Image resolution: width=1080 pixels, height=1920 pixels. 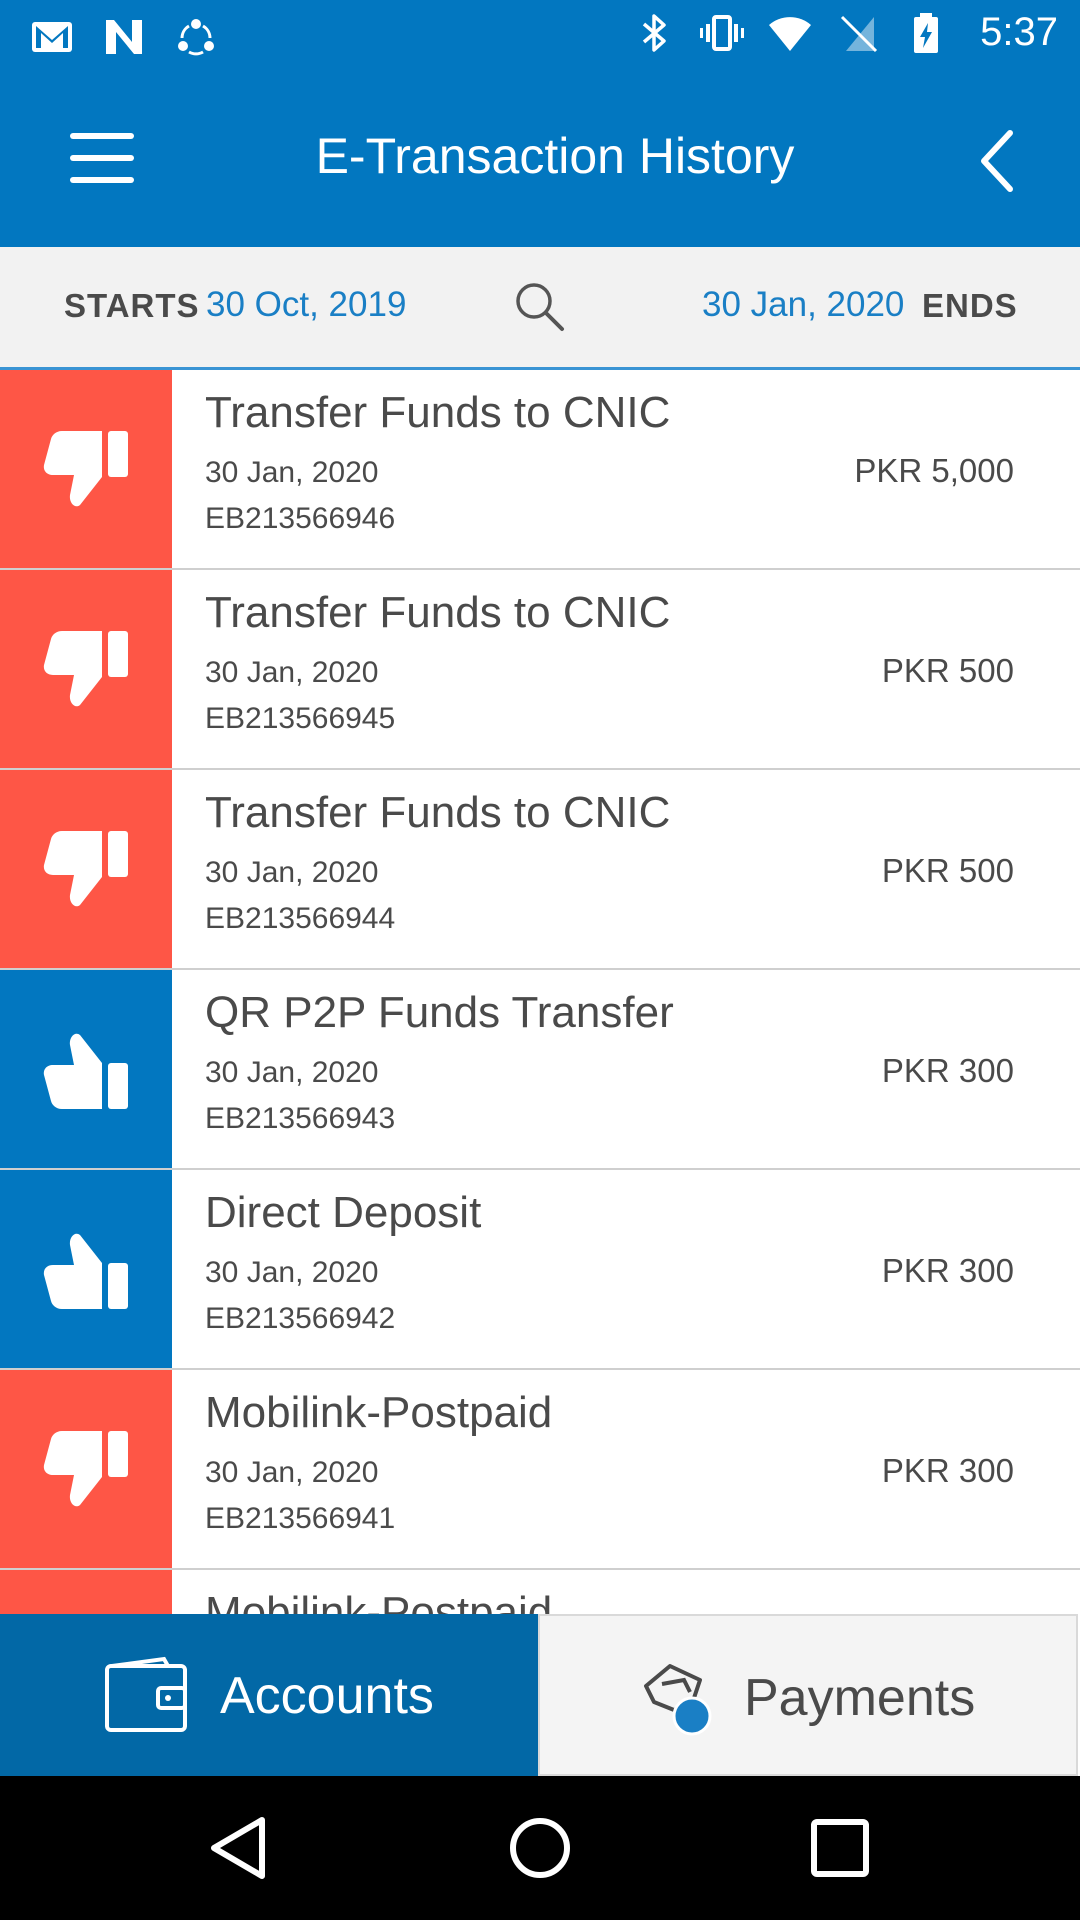 I want to click on bluetooth-icon, so click(x=654, y=32).